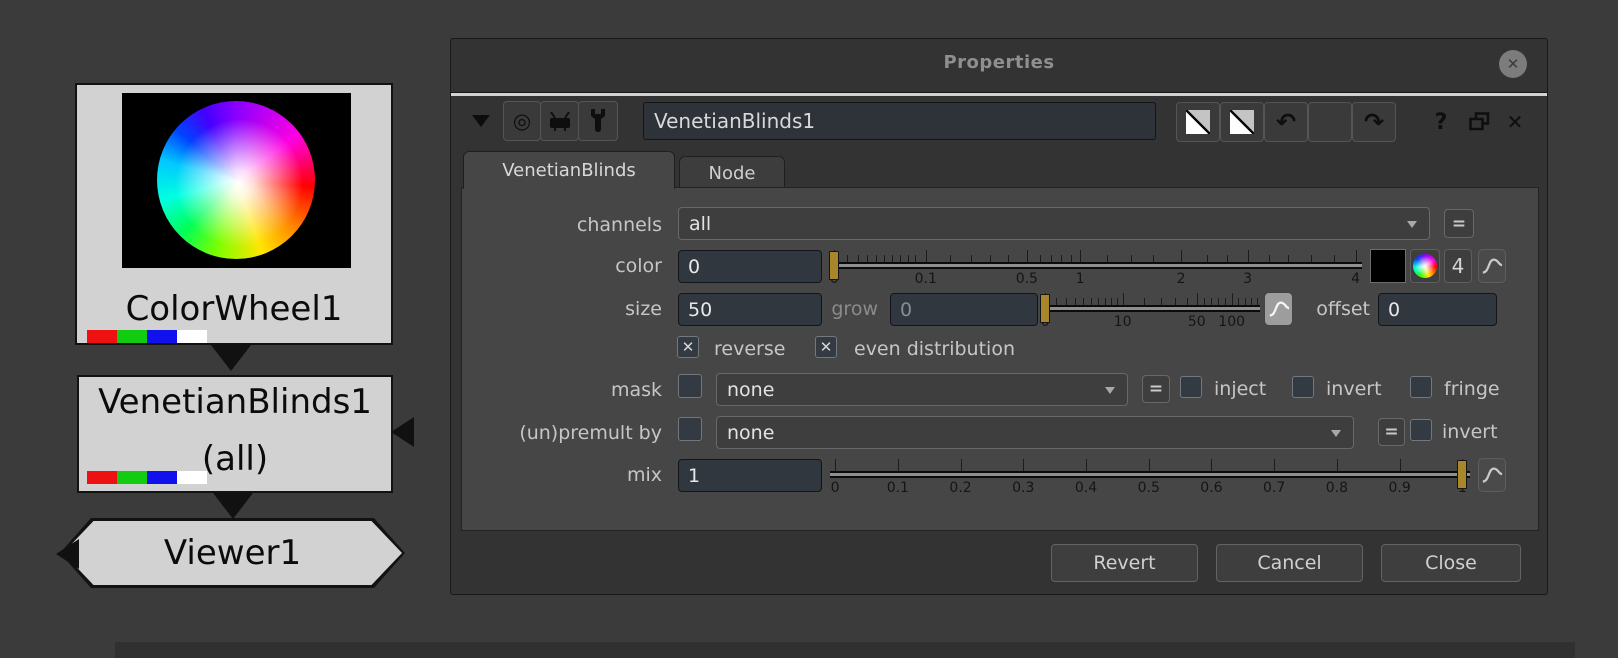 This screenshot has width=1618, height=658. Describe the element at coordinates (1286, 122) in the screenshot. I see `undo-button: ↶` at that location.